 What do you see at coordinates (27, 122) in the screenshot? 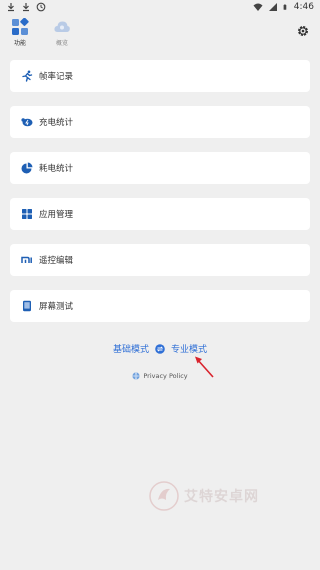
I see `battery-charge-icon` at bounding box center [27, 122].